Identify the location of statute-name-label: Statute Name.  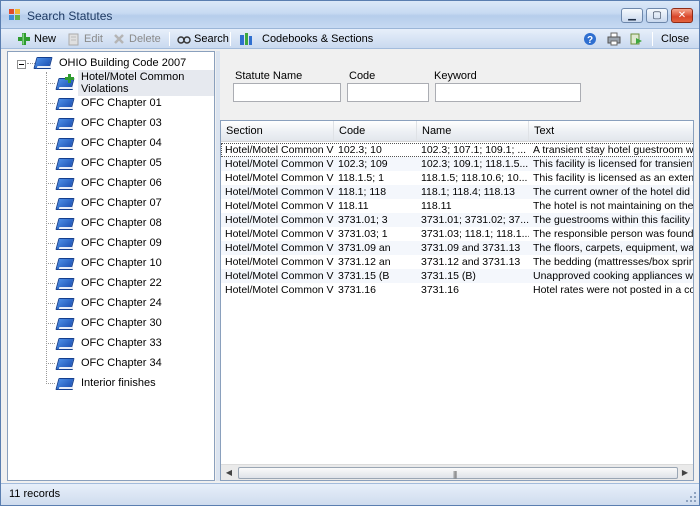
(269, 76).